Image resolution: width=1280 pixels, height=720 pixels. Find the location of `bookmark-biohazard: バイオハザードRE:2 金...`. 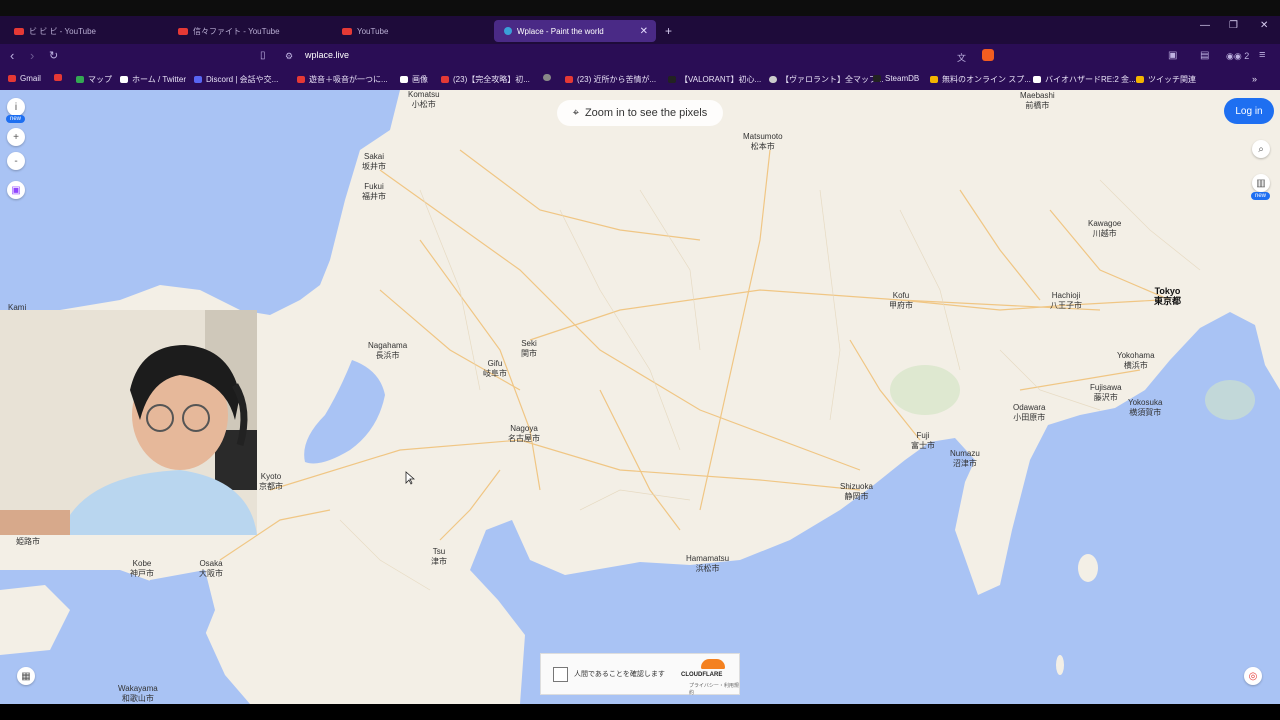

bookmark-biohazard: バイオハザードRE:2 金... is located at coordinates (1084, 79).